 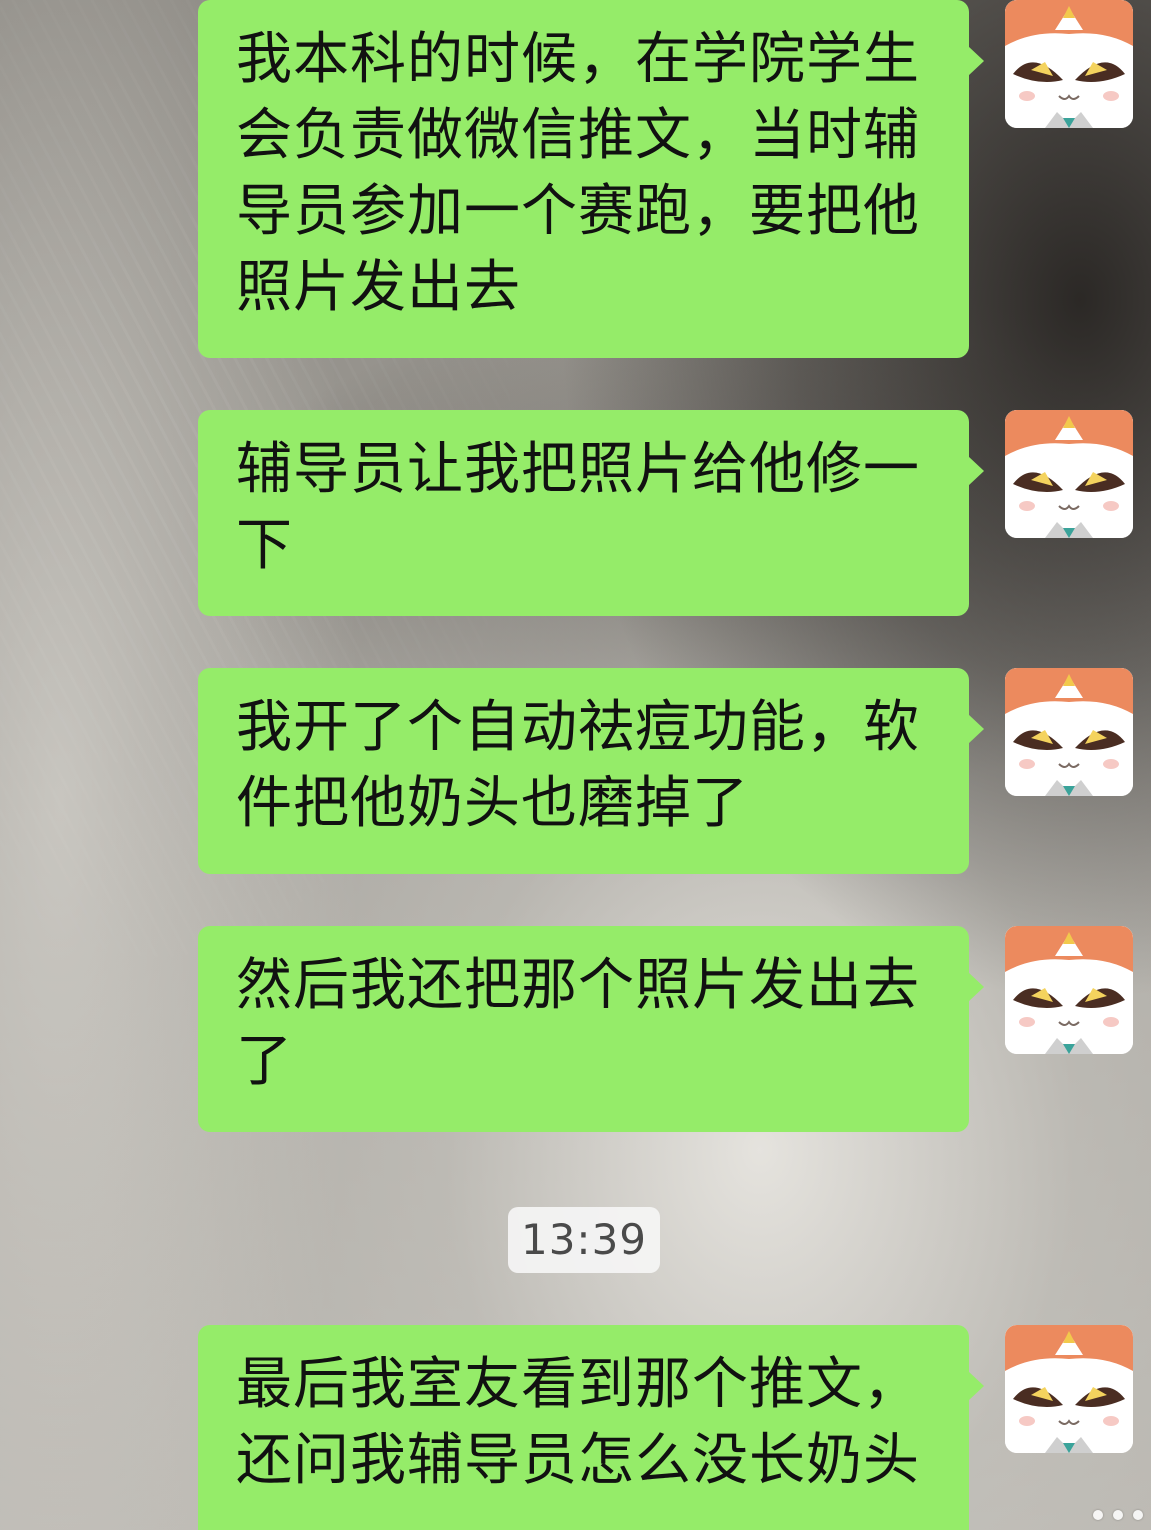 I want to click on timestamp-divider: 13:39, so click(x=584, y=1240).